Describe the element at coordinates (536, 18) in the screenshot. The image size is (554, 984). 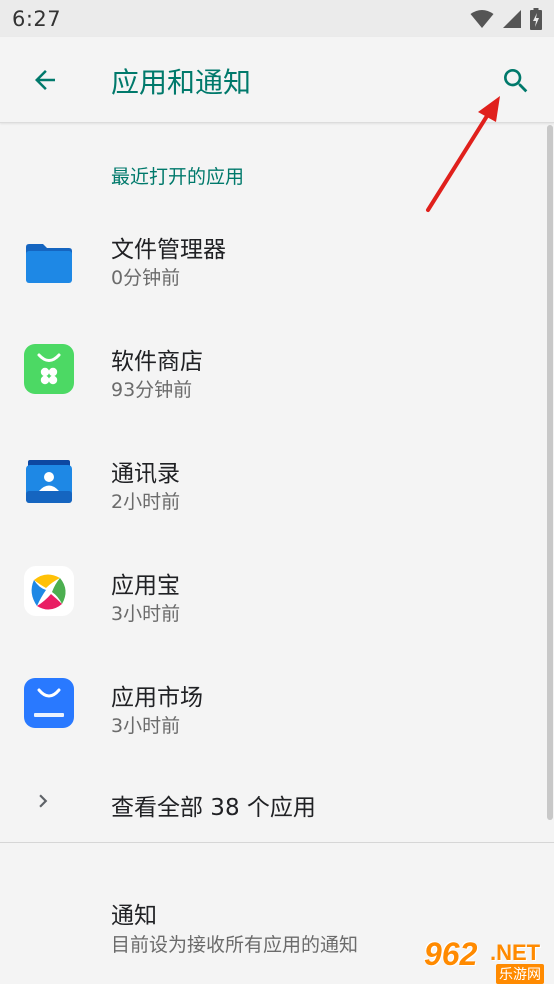
I see `battery-icon` at that location.